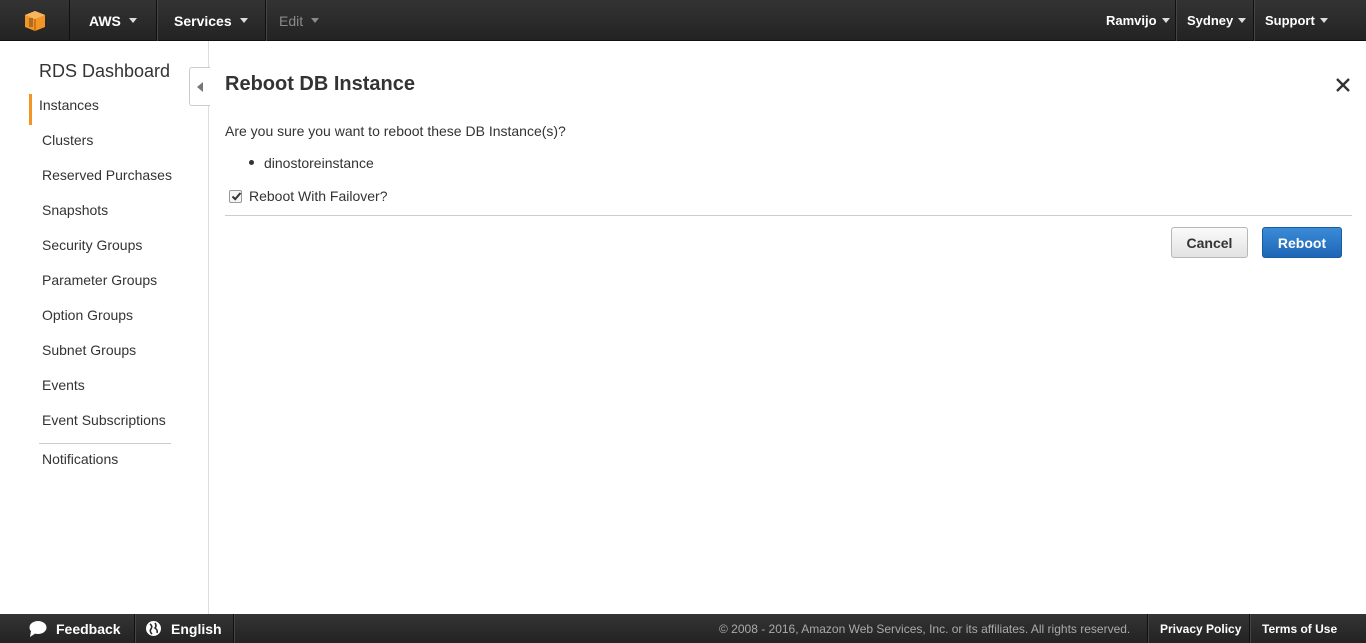 Image resolution: width=1366 pixels, height=643 pixels. What do you see at coordinates (63, 385) in the screenshot?
I see `sidebar-item-label: Events` at bounding box center [63, 385].